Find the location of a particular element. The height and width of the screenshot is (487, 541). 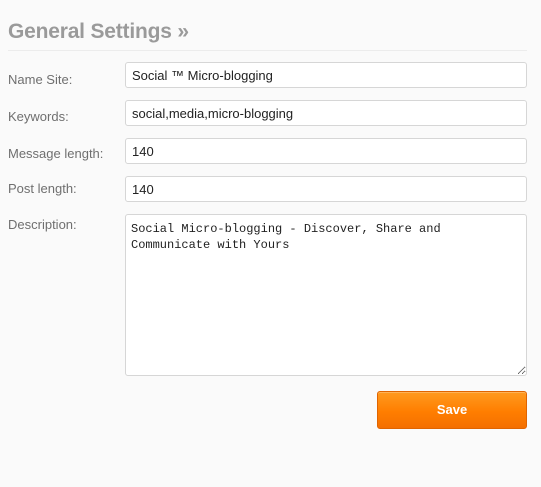

description-label: Description: is located at coordinates (42, 224).